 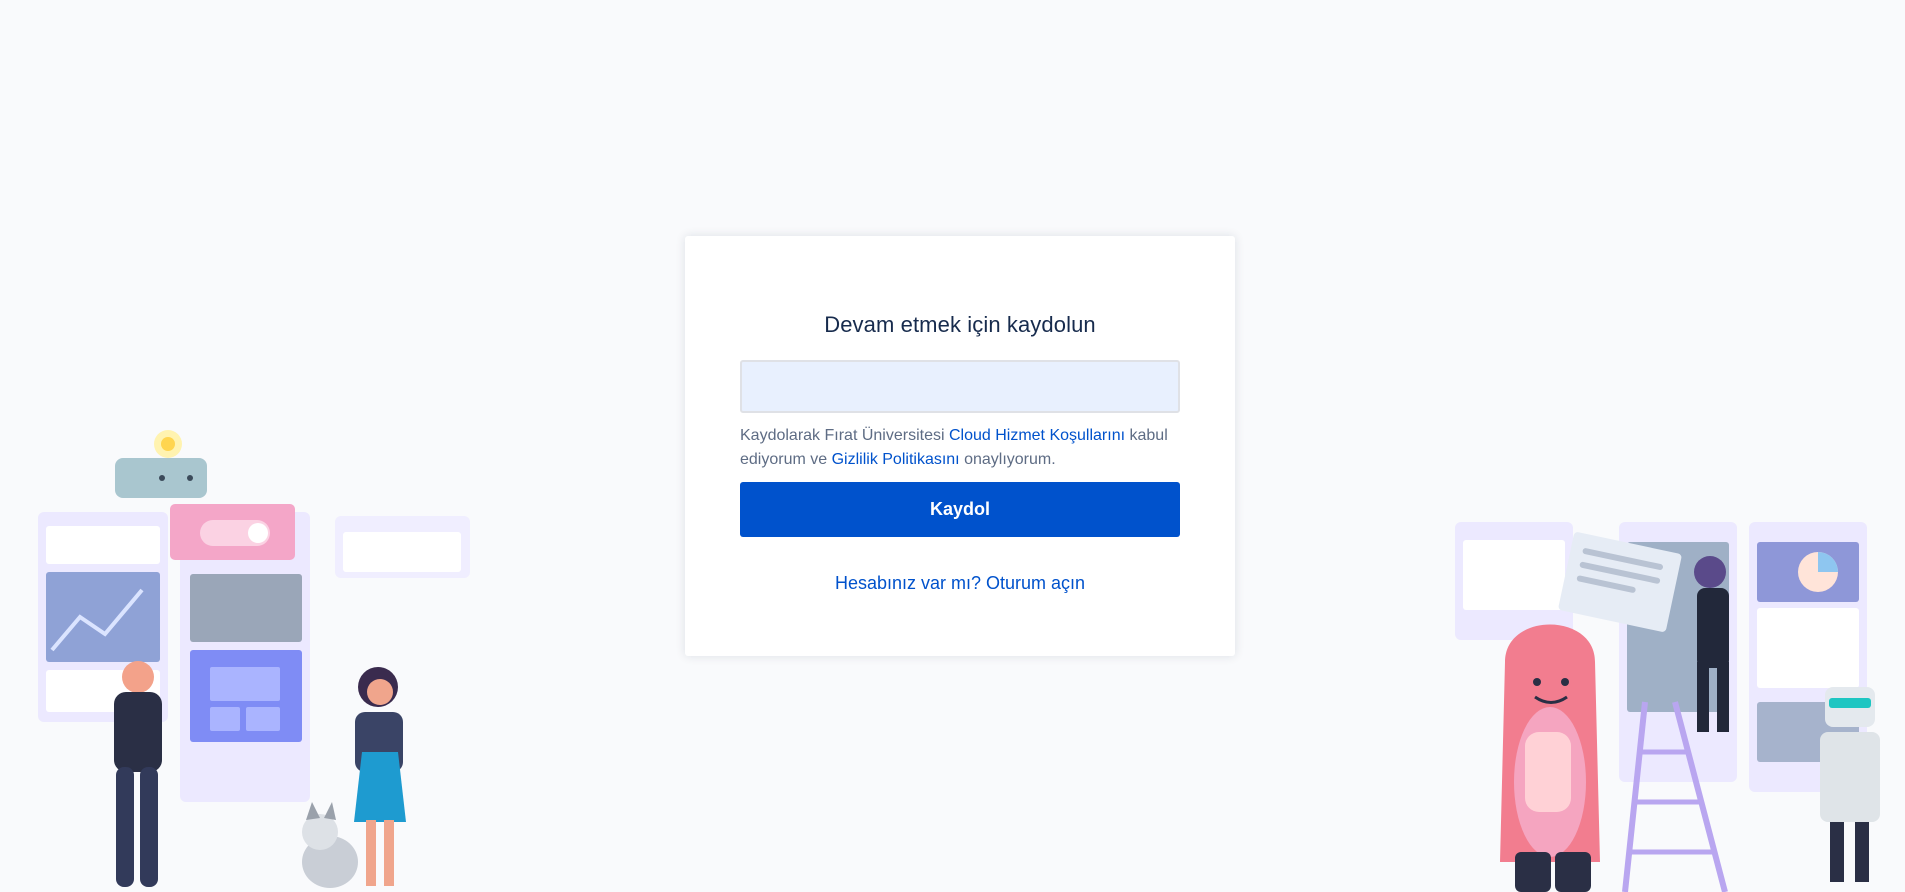 I want to click on legal-suffix: onaylıyorum., so click(x=1007, y=459).